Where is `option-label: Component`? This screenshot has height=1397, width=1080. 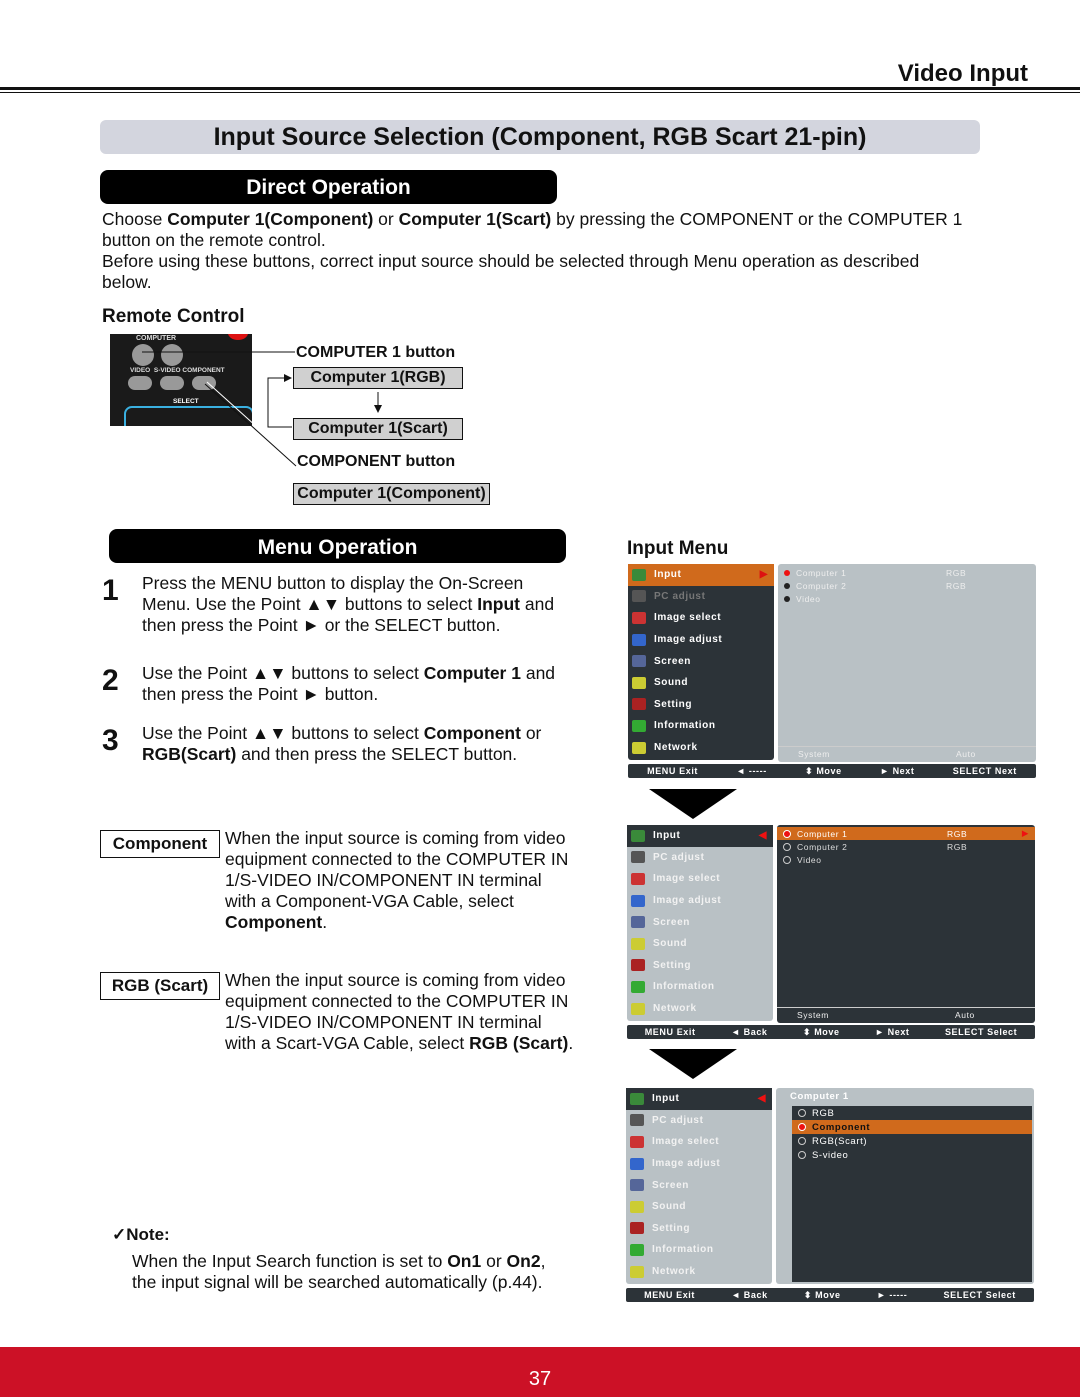 option-label: Component is located at coordinates (841, 1127).